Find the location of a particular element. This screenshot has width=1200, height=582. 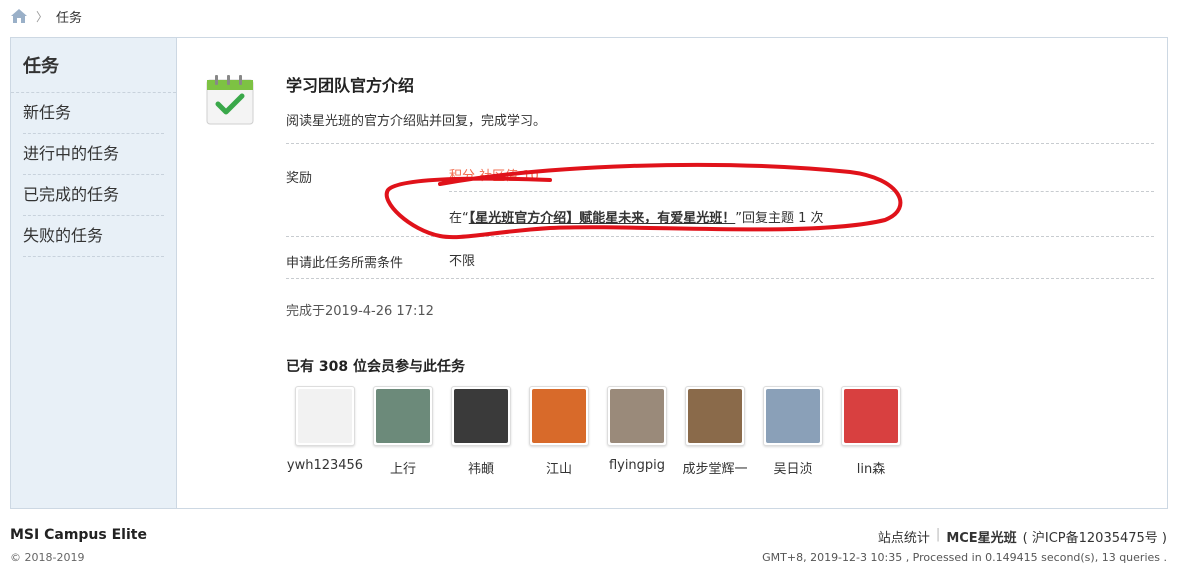

member-name: ywh123456 is located at coordinates (325, 465).